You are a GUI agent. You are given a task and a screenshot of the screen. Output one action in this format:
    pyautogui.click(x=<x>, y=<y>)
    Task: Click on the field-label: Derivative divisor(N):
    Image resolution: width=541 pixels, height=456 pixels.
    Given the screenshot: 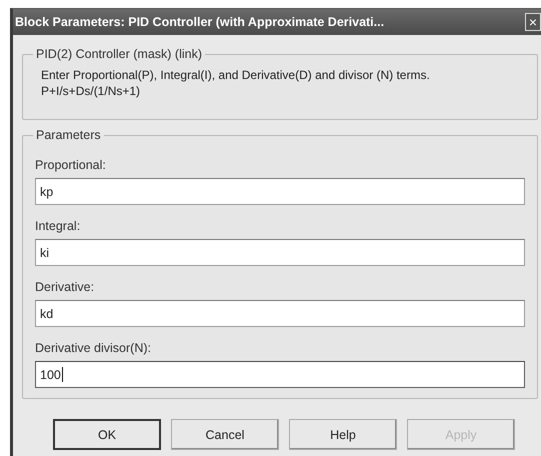 What is the action you would take?
    pyautogui.click(x=93, y=348)
    